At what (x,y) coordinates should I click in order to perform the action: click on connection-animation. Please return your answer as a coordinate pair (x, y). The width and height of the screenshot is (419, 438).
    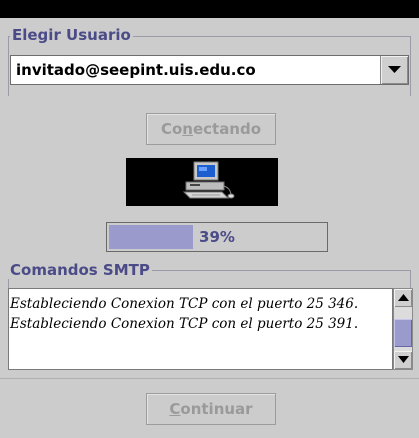
    Looking at the image, I should click on (202, 182).